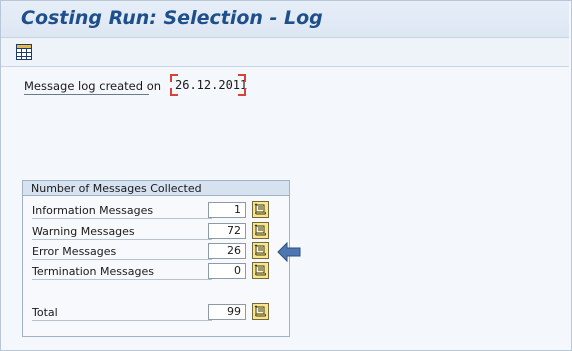 The width and height of the screenshot is (572, 351). I want to click on message-row-total: Total 99, so click(156, 313).